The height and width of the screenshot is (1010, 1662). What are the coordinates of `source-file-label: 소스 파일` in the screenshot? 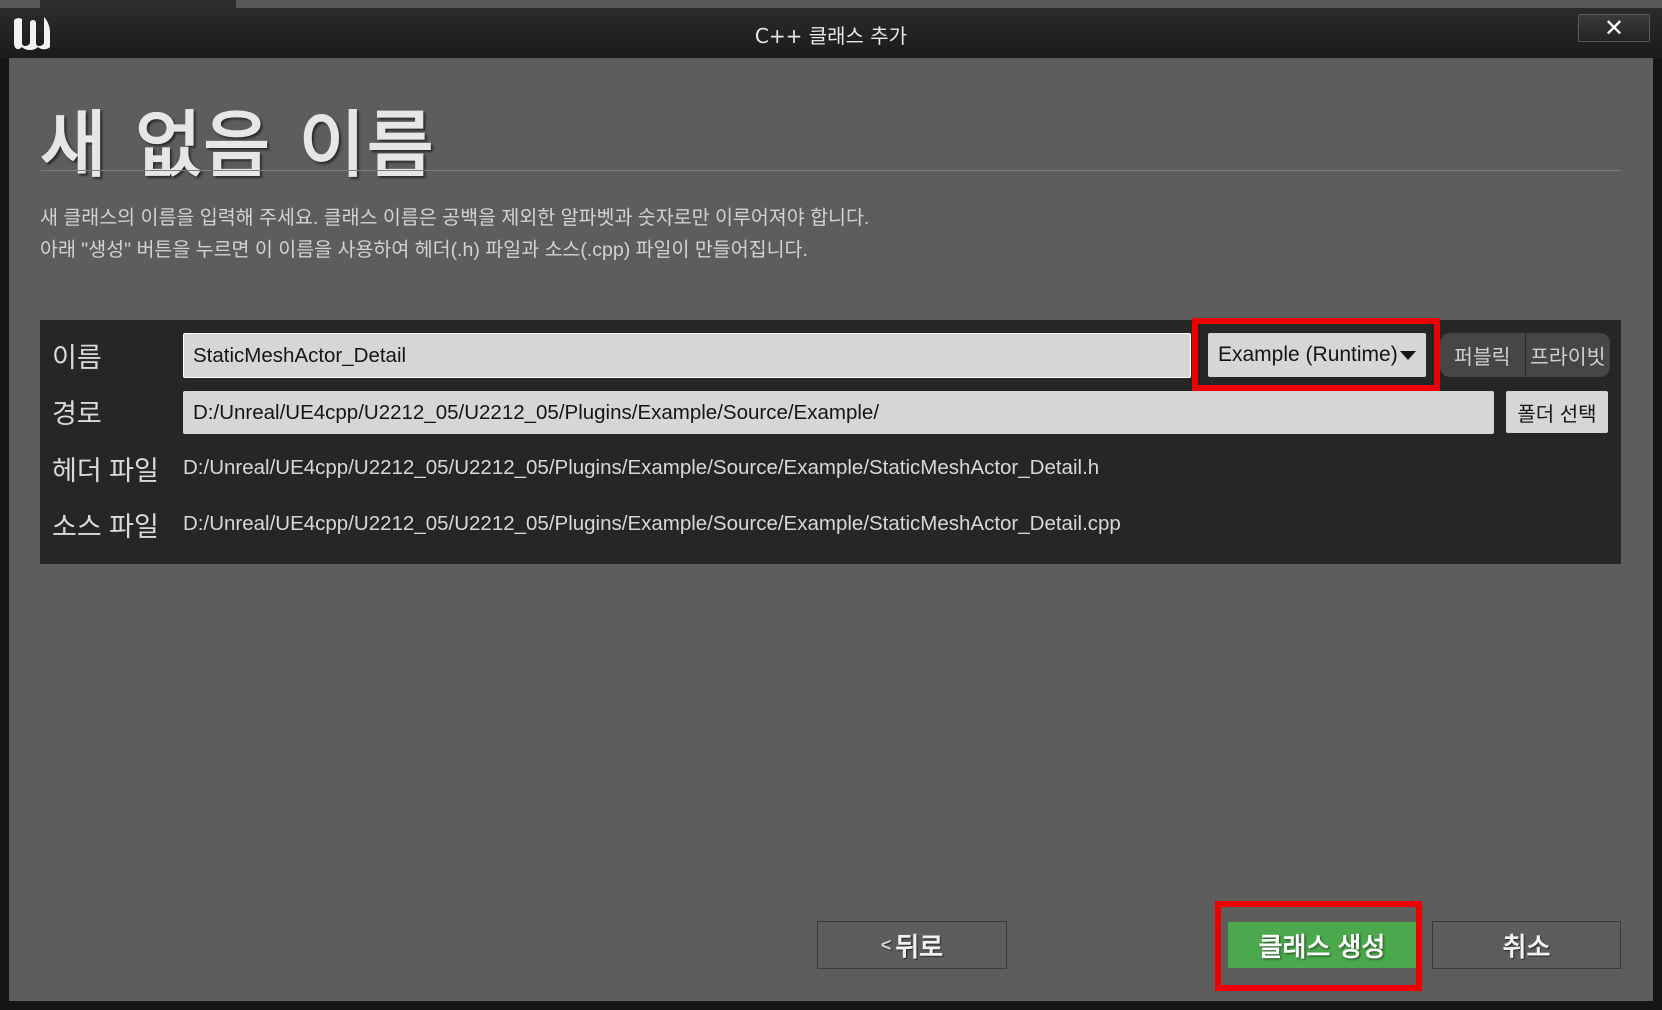 It's located at (105, 527).